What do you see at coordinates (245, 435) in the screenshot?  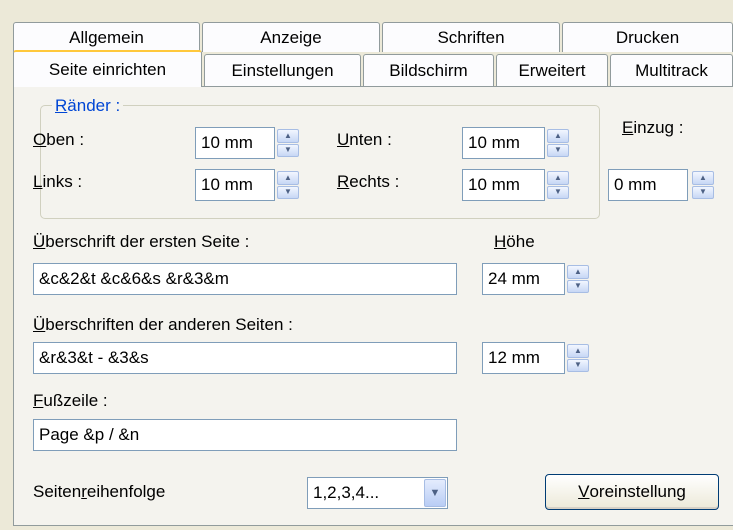 I see `footer-input: Page &p / &n` at bounding box center [245, 435].